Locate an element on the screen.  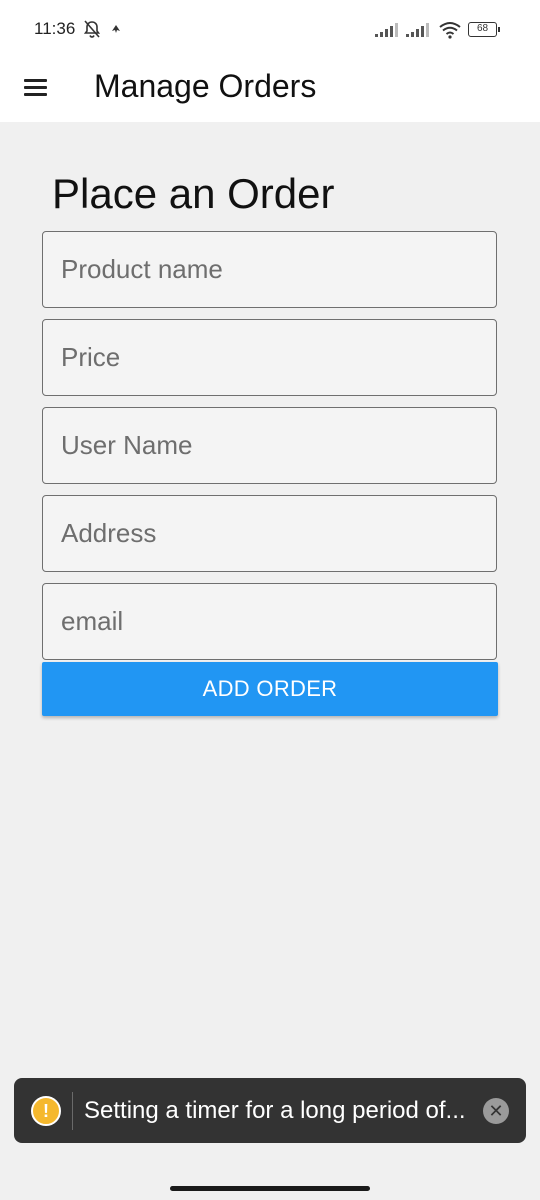
battery-level: 68 is located at coordinates (482, 28).